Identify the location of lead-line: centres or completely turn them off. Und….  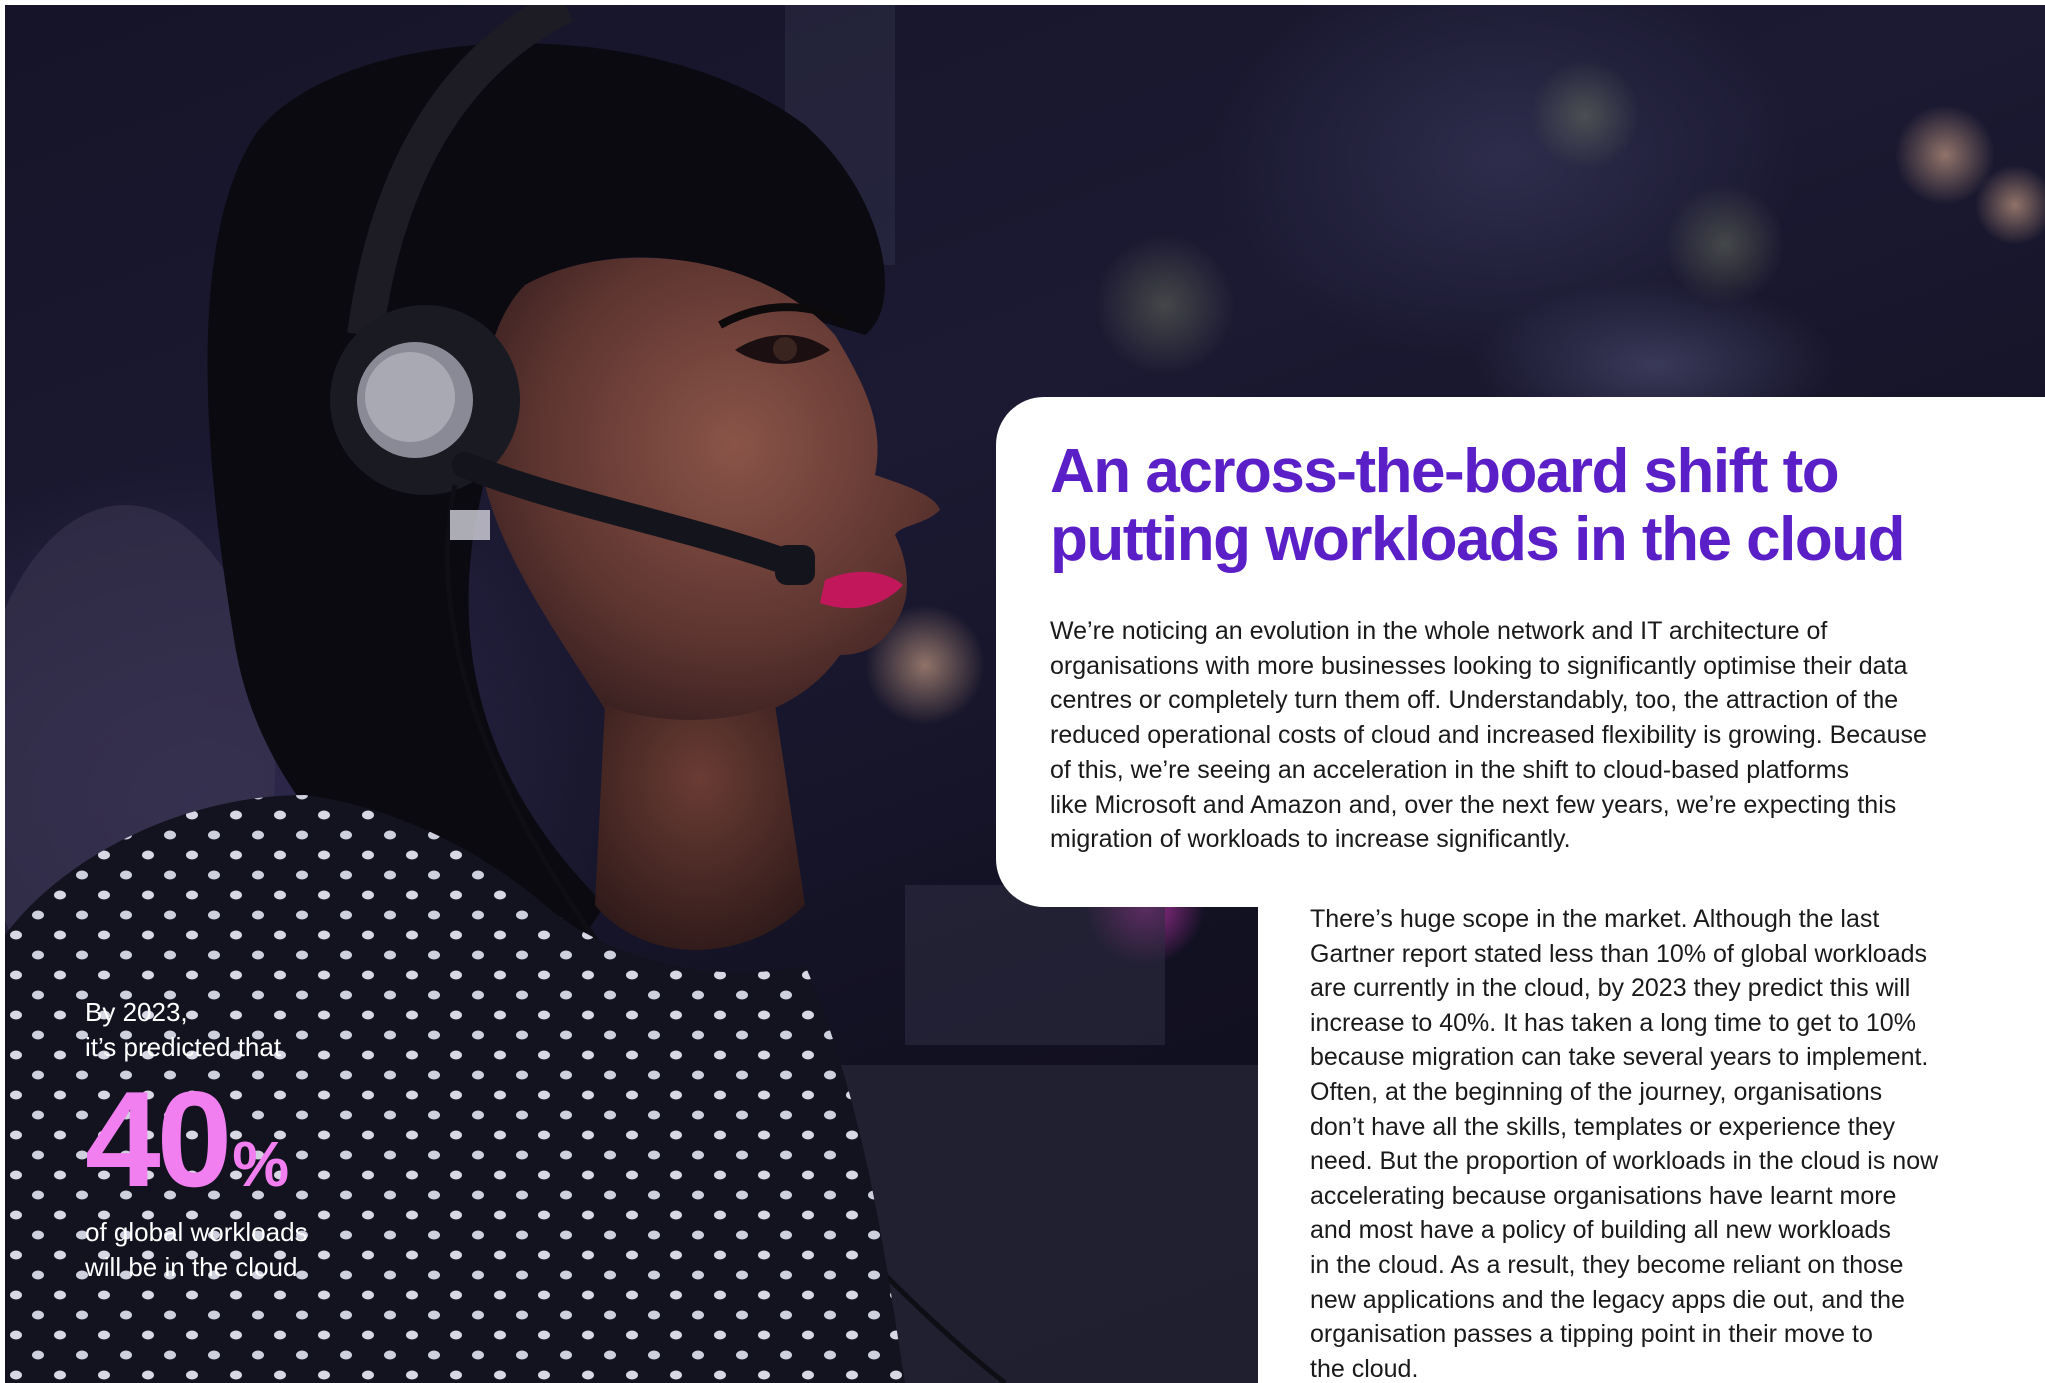
(1474, 700).